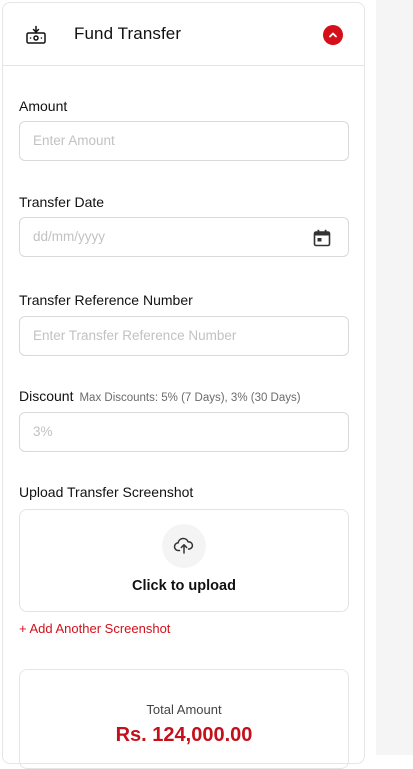  Describe the element at coordinates (106, 492) in the screenshot. I see `upload-label: Upload Transfer Screenshot` at that location.